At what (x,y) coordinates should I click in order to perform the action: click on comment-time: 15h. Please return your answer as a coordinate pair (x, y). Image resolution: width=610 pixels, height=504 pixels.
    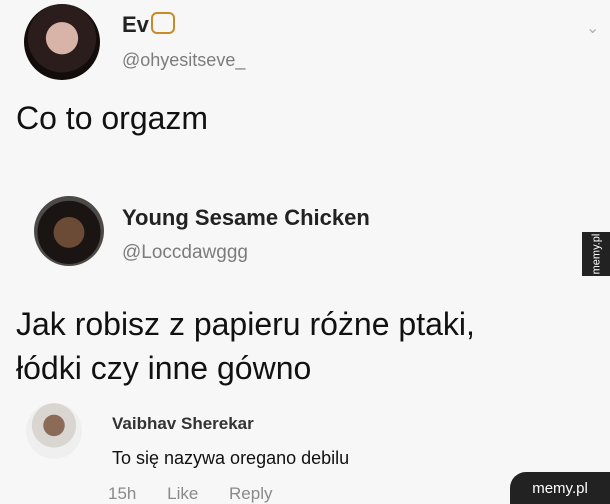
    Looking at the image, I should click on (122, 493).